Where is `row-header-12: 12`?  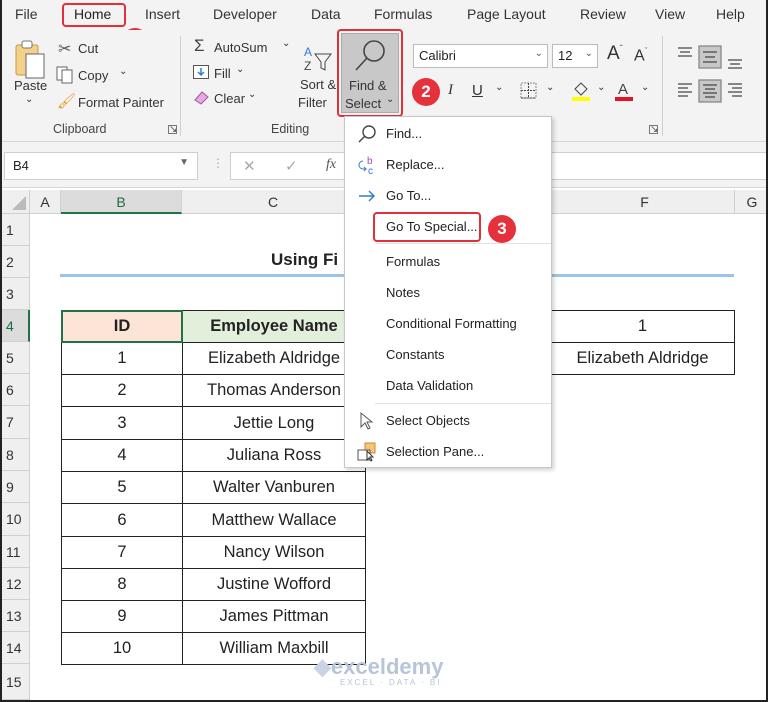 row-header-12: 12 is located at coordinates (16, 584).